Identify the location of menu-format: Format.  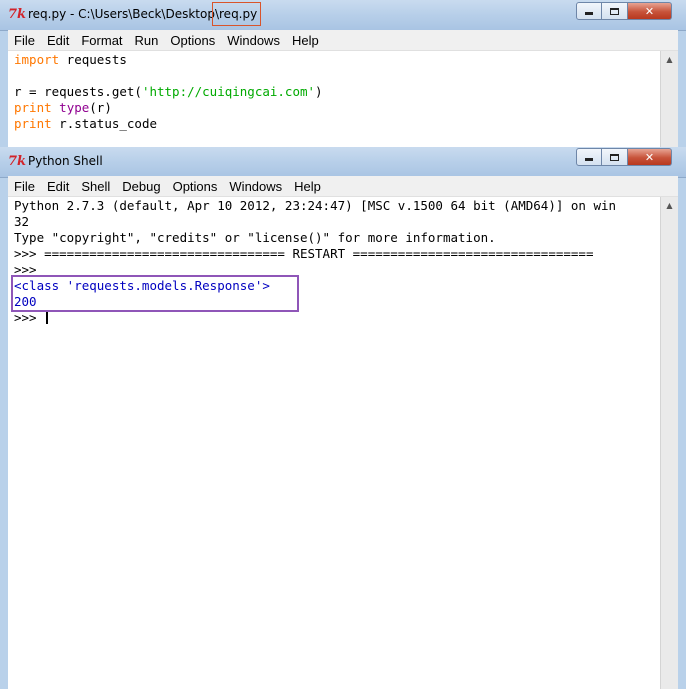
(101, 40).